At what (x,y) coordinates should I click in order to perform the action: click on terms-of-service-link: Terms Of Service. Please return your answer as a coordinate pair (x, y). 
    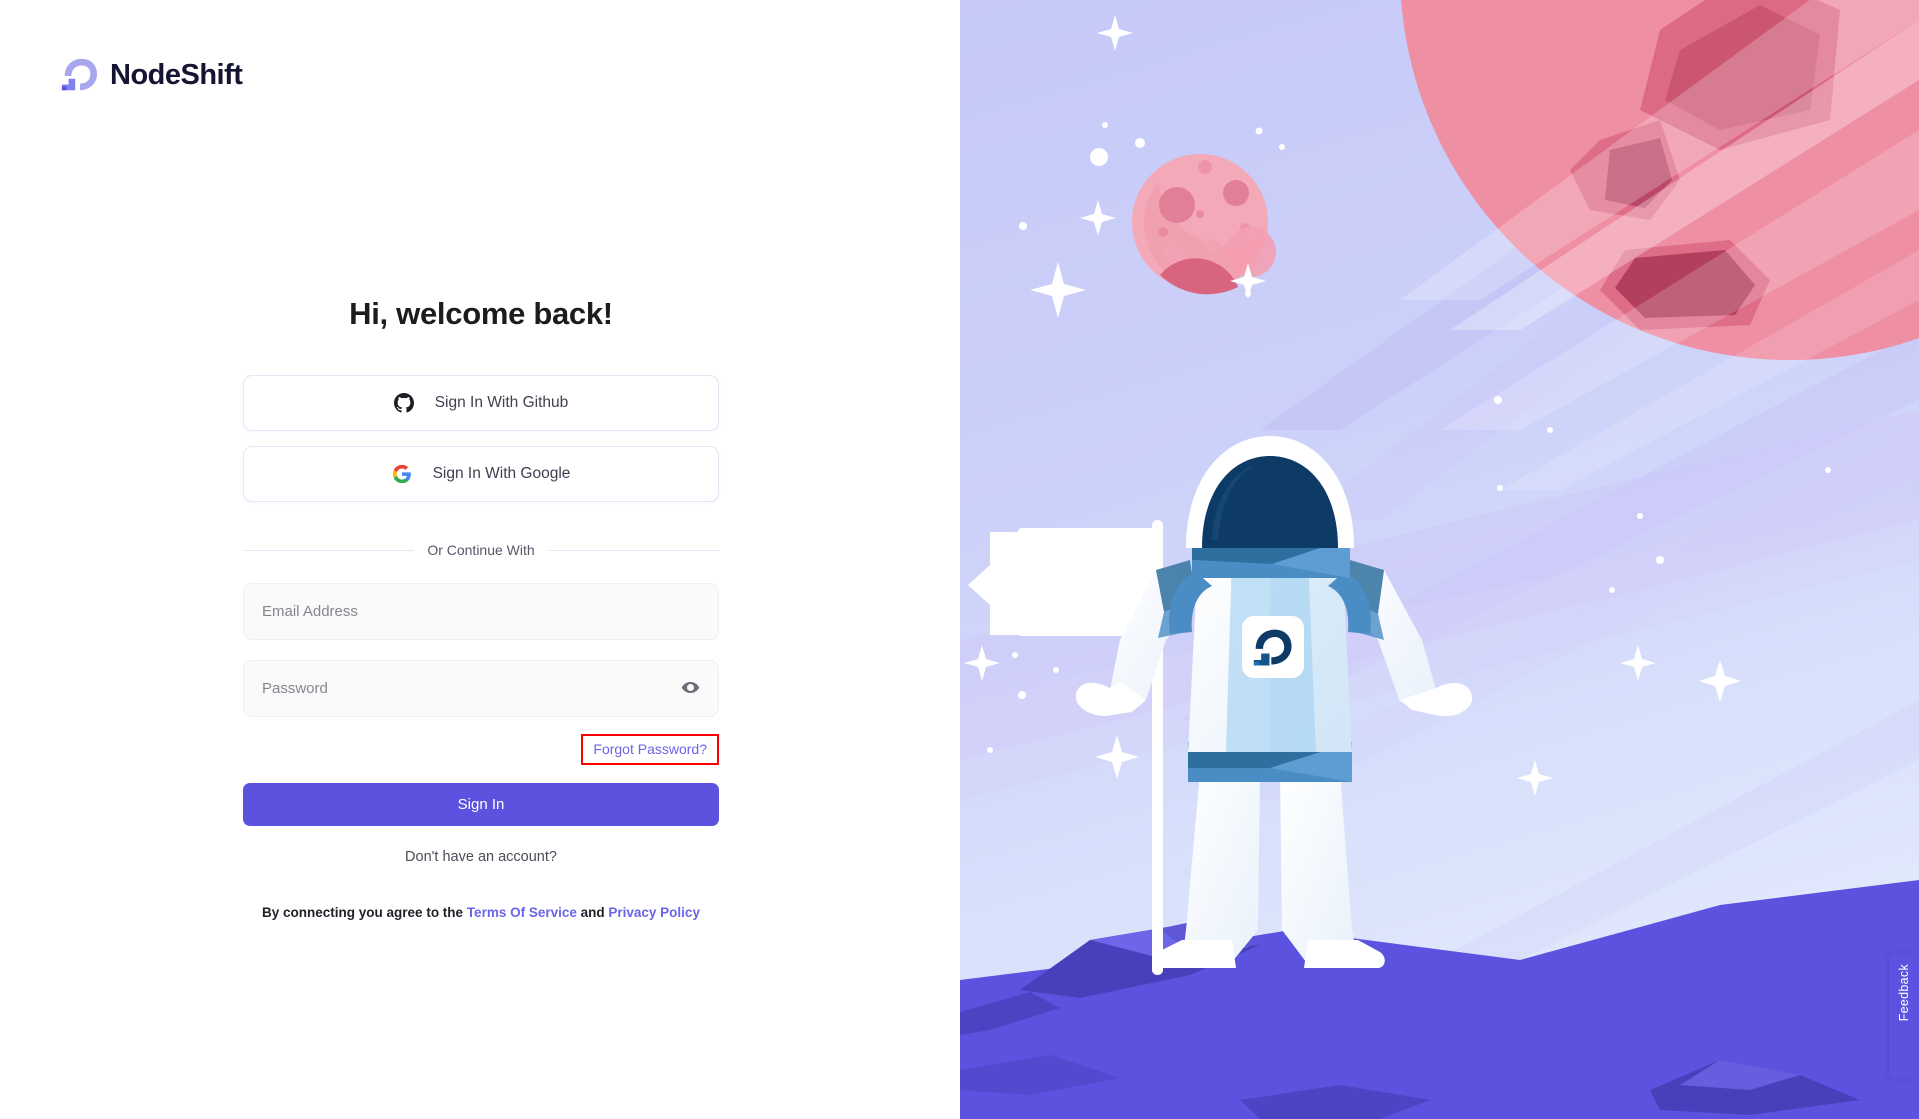
    Looking at the image, I should click on (522, 912).